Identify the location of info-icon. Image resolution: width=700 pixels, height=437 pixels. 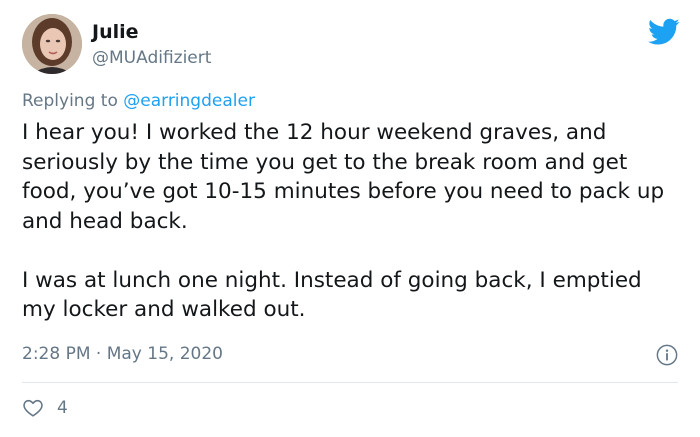
(667, 355).